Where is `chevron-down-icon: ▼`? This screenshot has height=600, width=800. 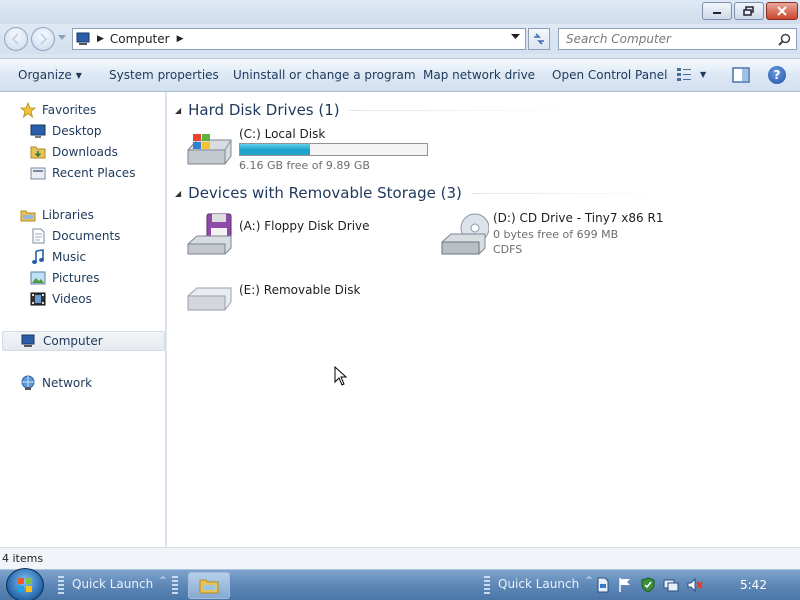
chevron-down-icon: ▼ is located at coordinates (78, 75).